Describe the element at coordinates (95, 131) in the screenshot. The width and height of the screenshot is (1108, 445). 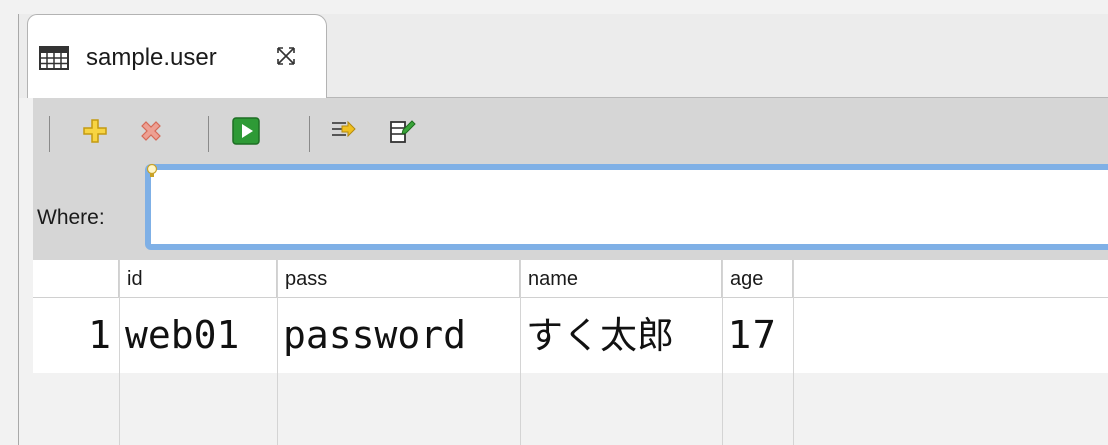
I see `add-row-icon` at that location.